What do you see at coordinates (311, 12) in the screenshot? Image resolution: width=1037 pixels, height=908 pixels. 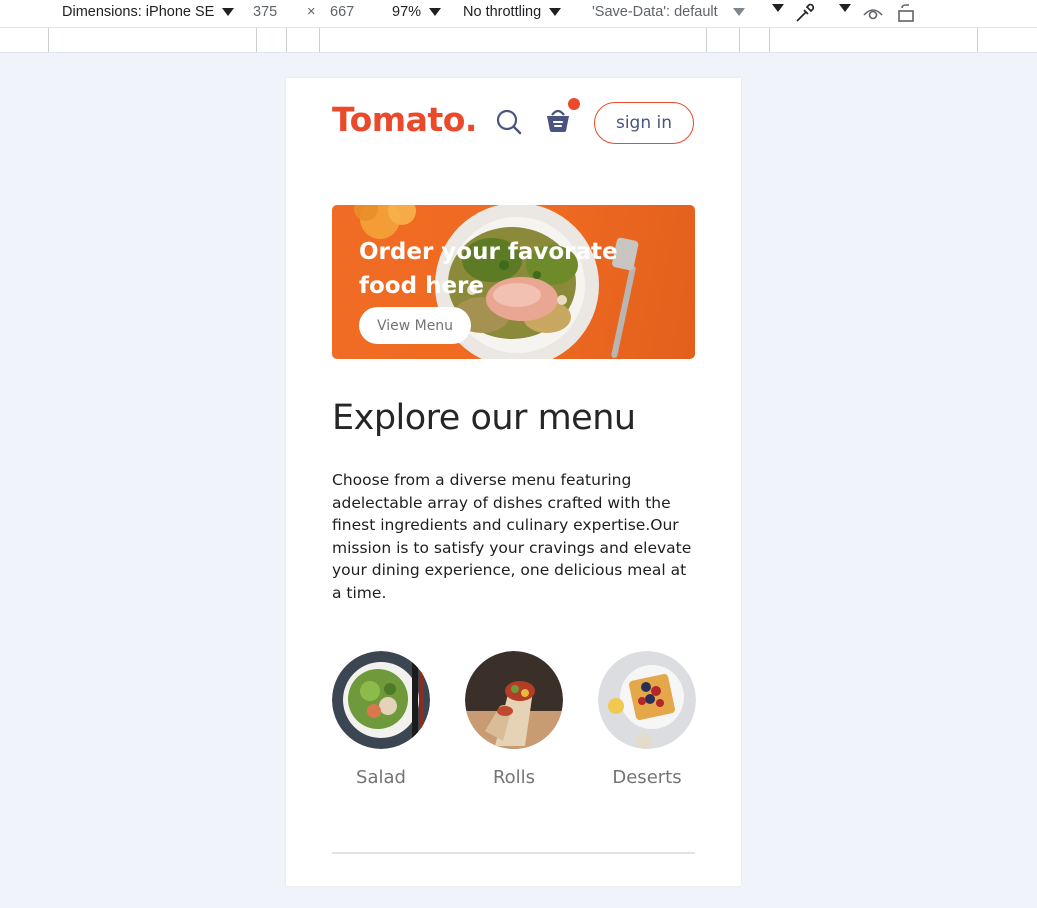 I see `times-label: ×` at bounding box center [311, 12].